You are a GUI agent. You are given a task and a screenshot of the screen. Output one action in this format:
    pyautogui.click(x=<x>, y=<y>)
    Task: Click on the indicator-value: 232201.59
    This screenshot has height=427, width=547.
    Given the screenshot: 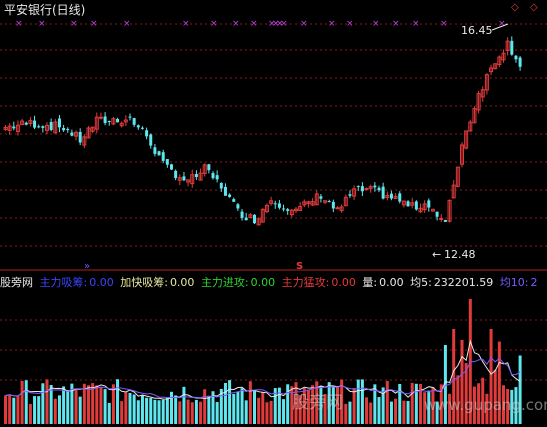 What is the action you would take?
    pyautogui.click(x=463, y=282)
    